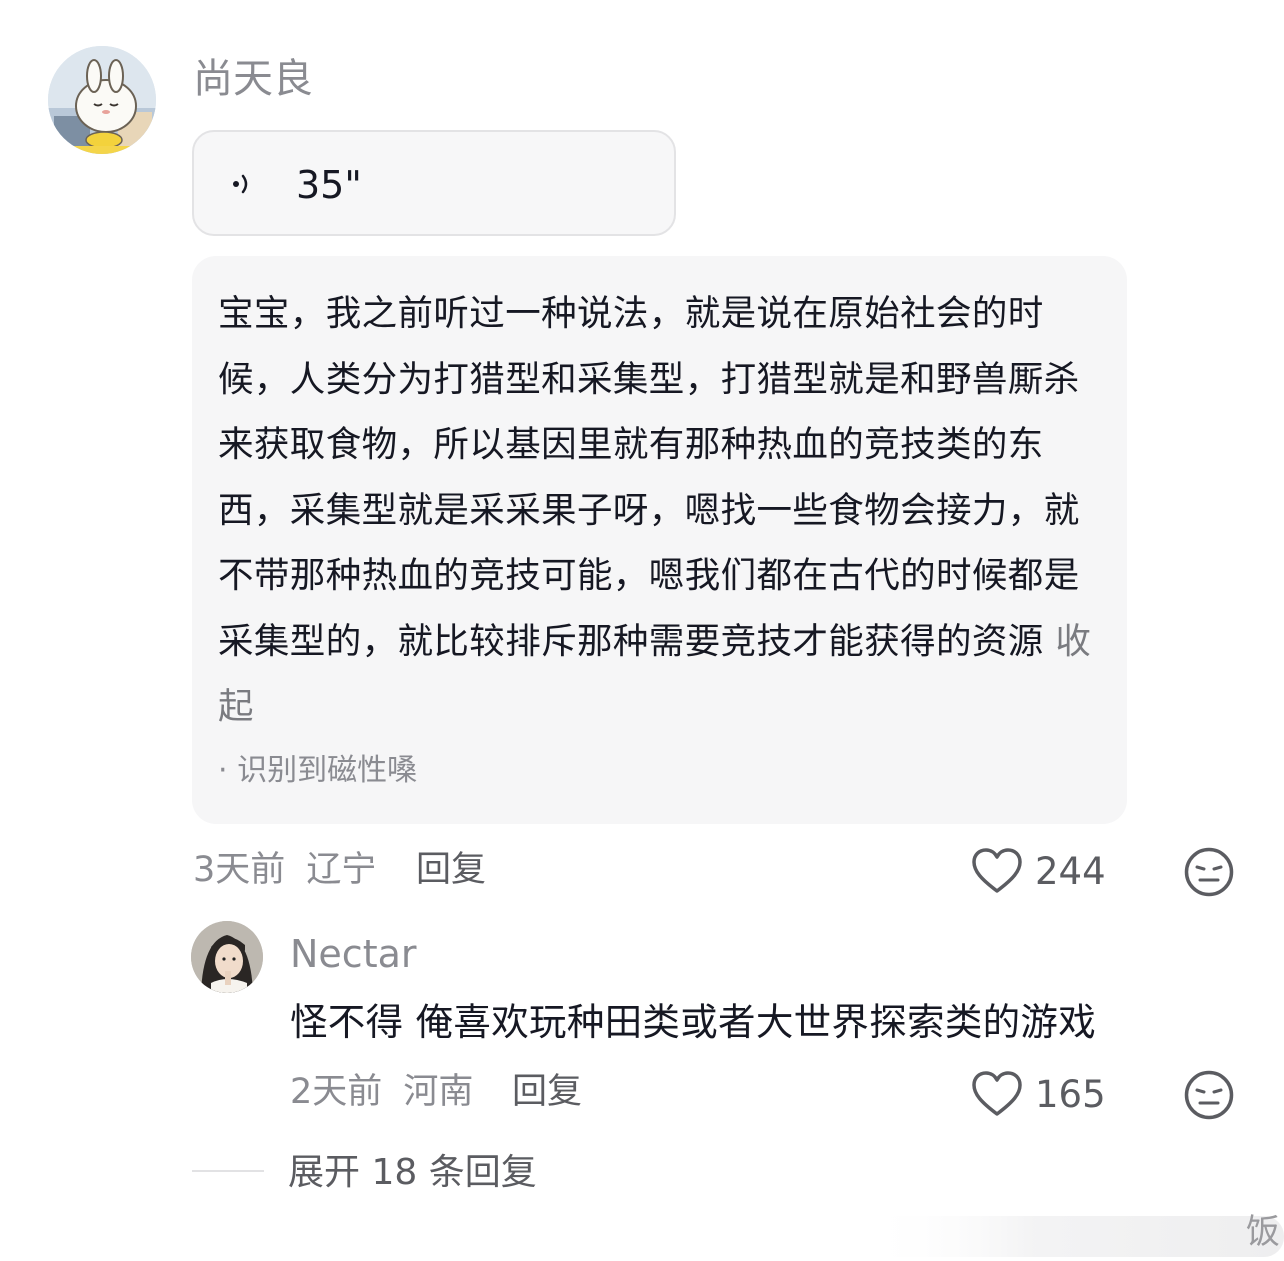 This screenshot has width=1284, height=1261. Describe the element at coordinates (1070, 1094) in the screenshot. I see `reply-like-count: 165` at that location.